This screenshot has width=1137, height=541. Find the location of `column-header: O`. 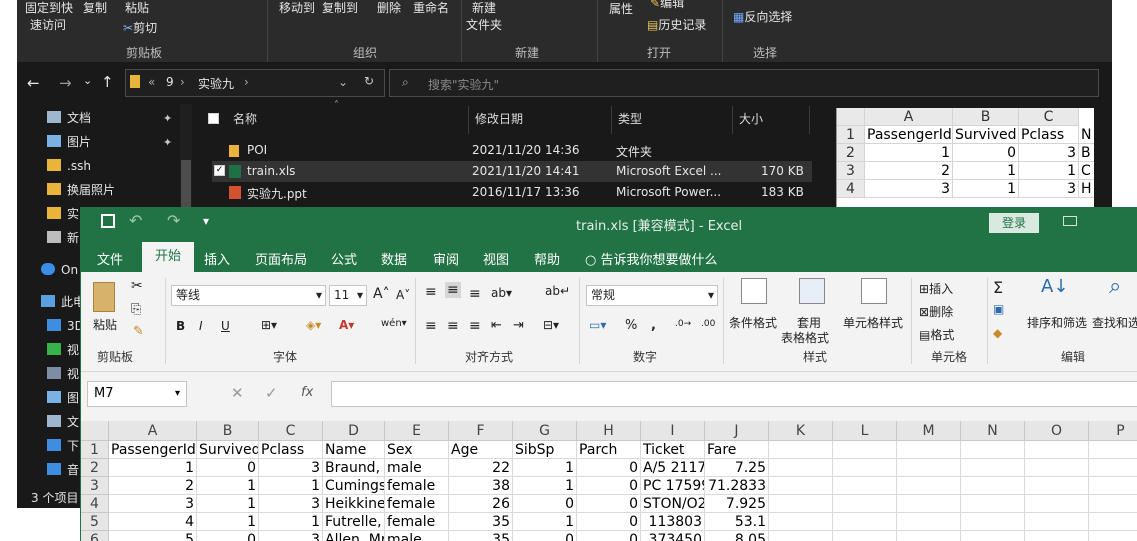

column-header: O is located at coordinates (1057, 431).